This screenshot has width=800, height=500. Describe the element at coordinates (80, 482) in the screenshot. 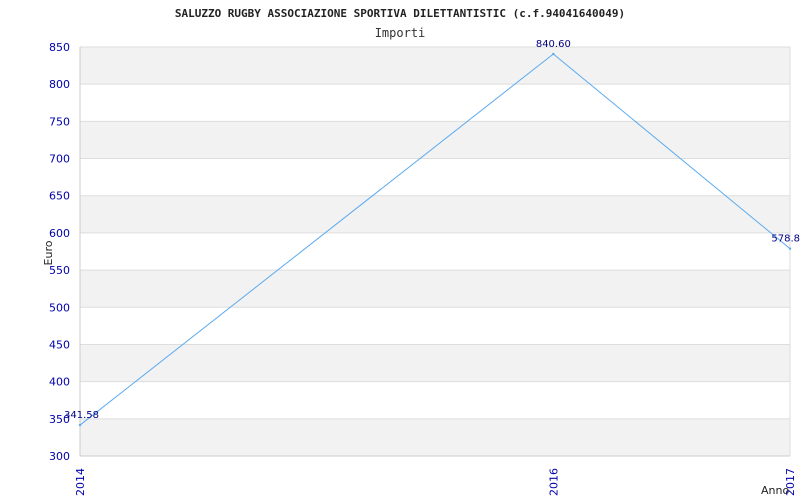

I see `x-tick-label: 2014` at that location.